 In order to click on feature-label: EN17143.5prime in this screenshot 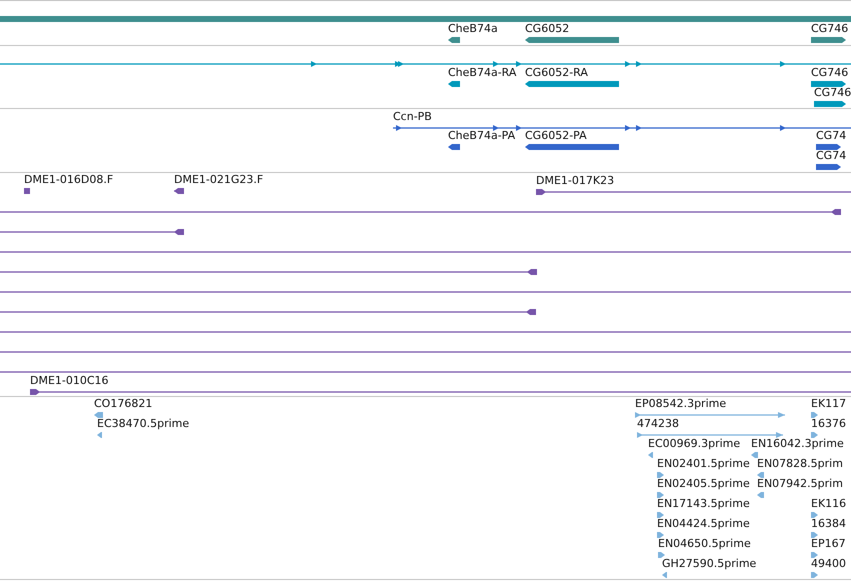, I will do `click(703, 504)`.